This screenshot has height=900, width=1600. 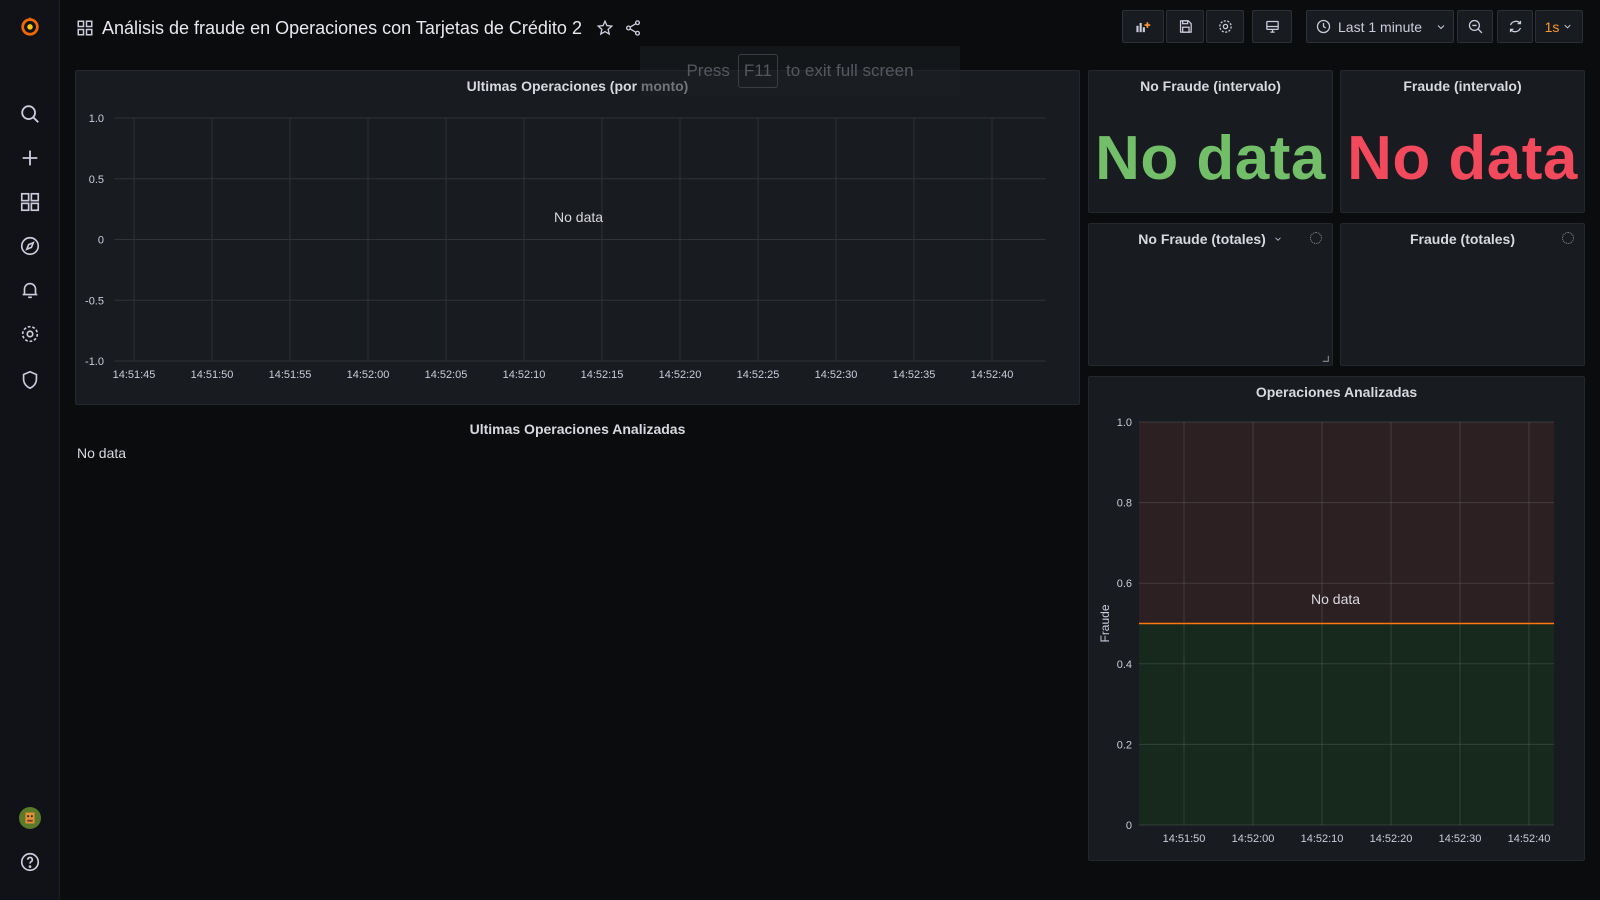 What do you see at coordinates (602, 375) in the screenshot?
I see `x-tick-label: 14:52:15` at bounding box center [602, 375].